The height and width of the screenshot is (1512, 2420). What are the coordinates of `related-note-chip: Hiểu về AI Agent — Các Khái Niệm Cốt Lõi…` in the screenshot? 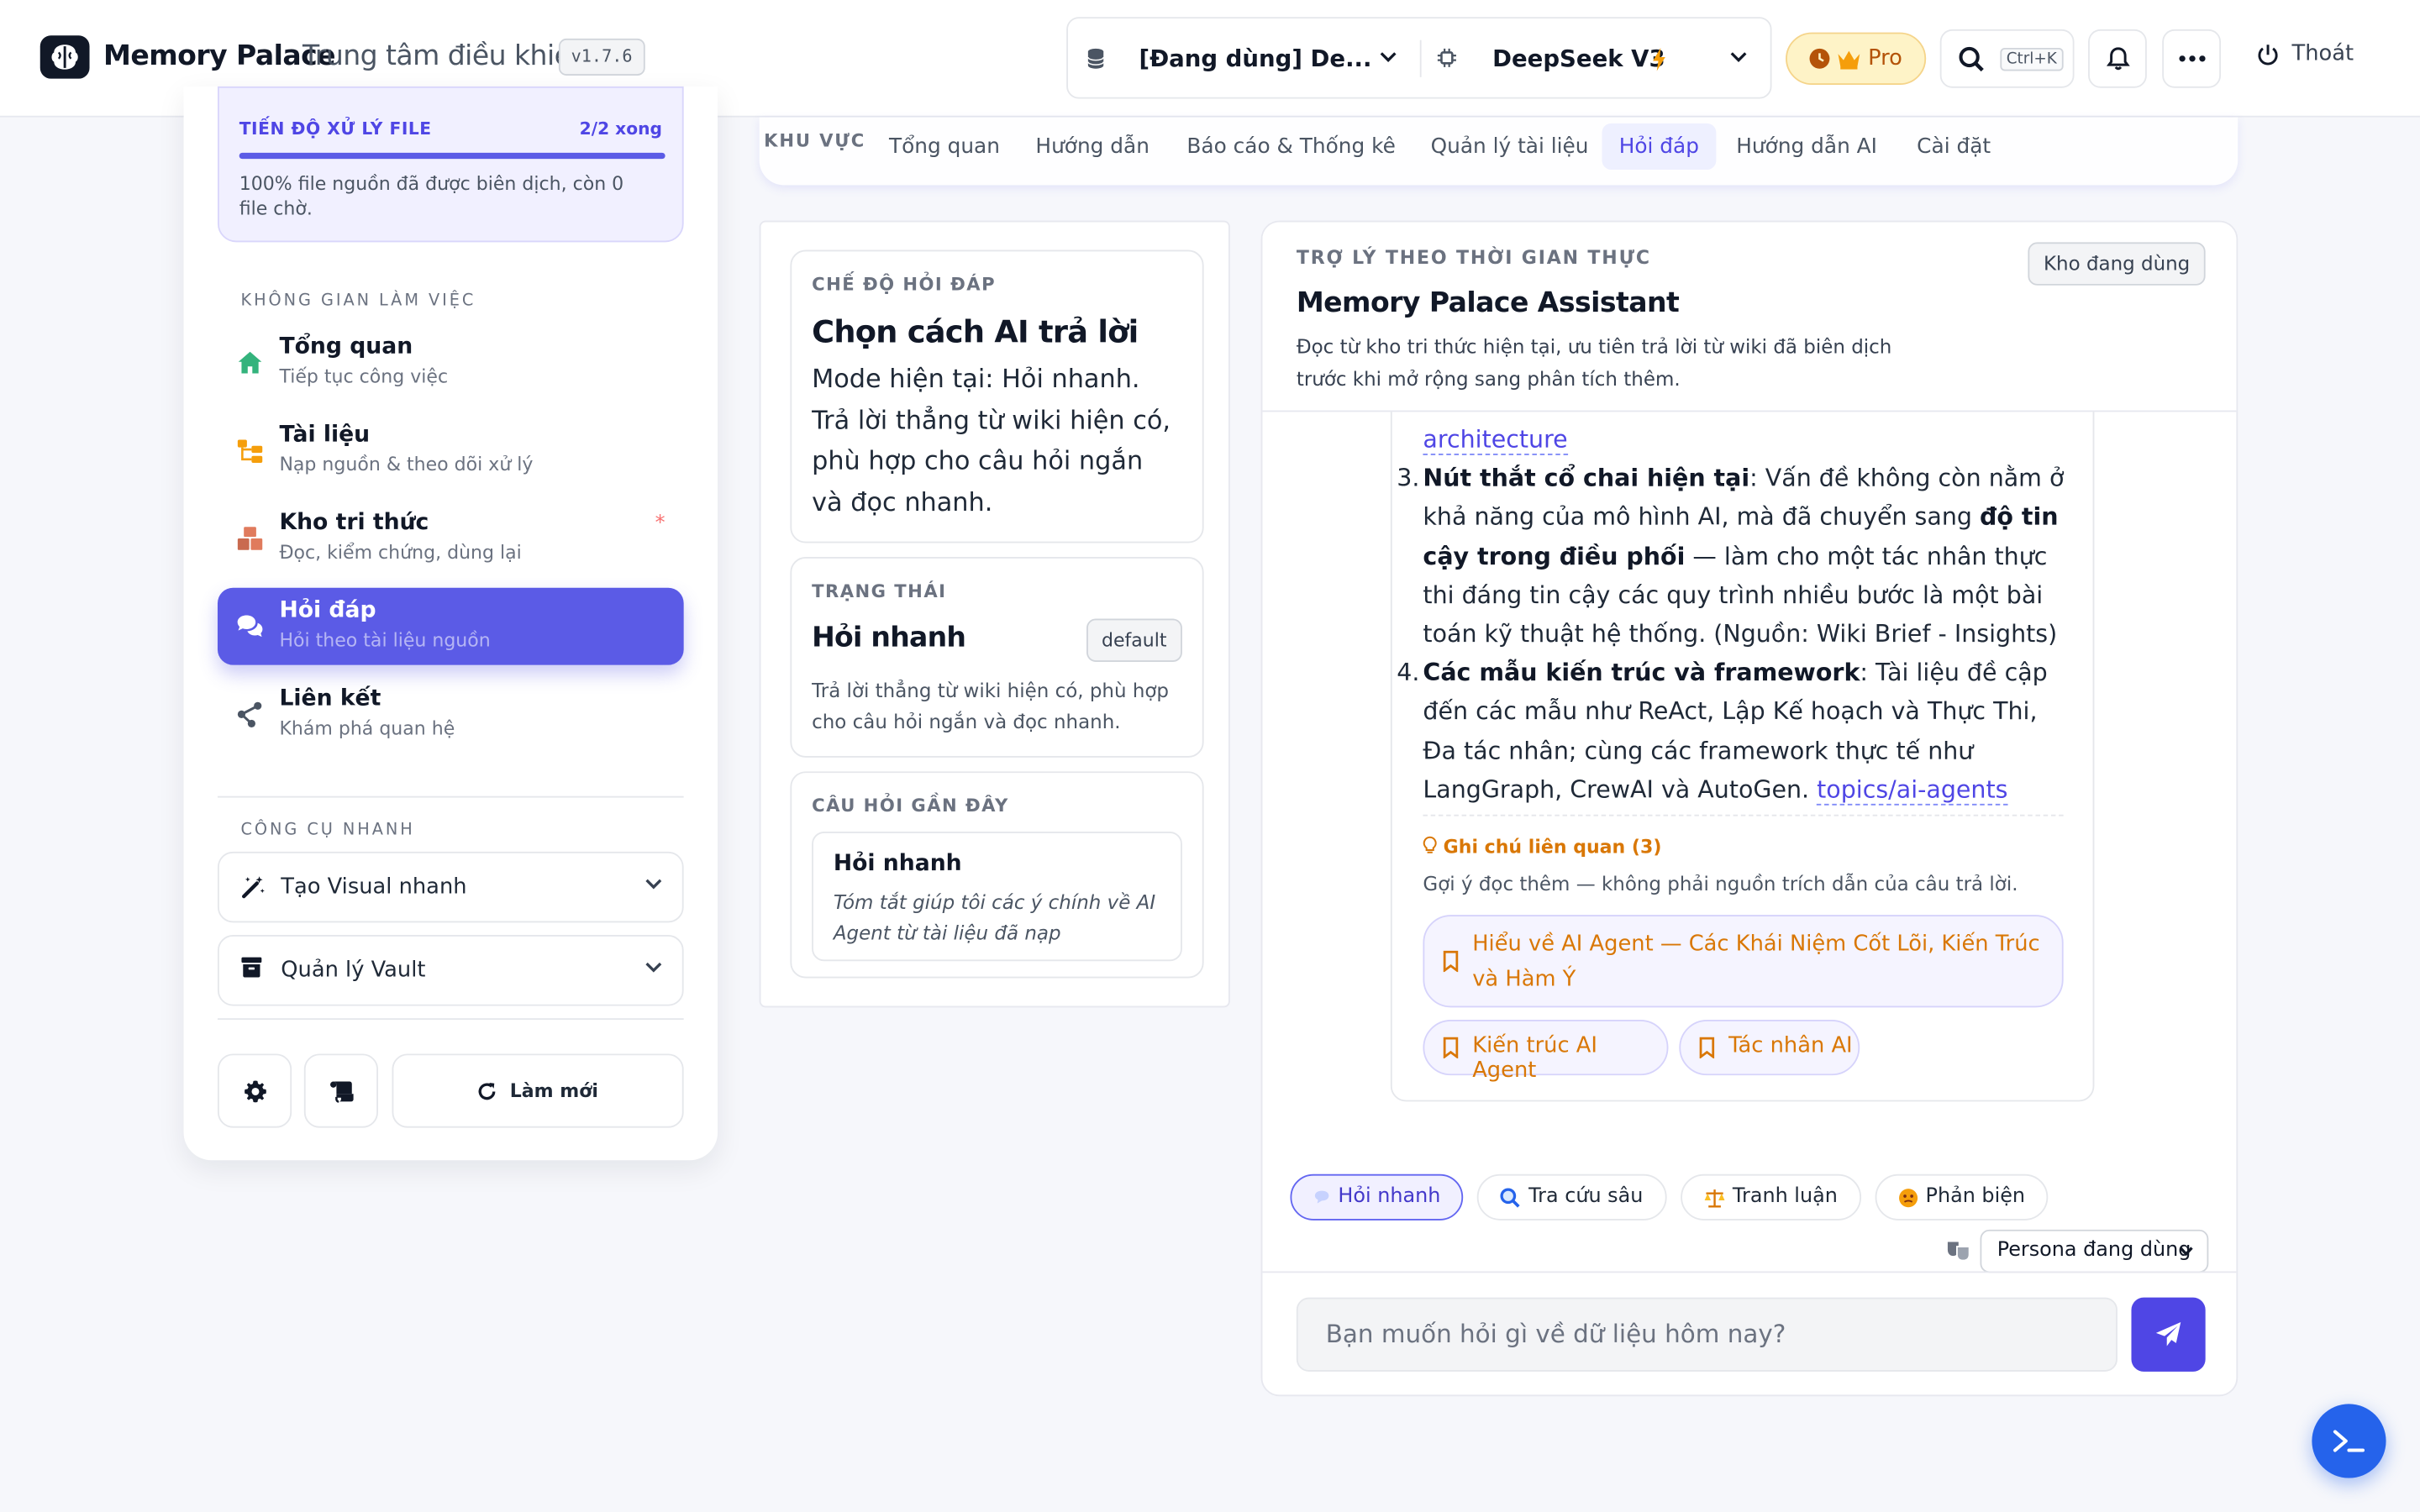 It's located at (1743, 961).